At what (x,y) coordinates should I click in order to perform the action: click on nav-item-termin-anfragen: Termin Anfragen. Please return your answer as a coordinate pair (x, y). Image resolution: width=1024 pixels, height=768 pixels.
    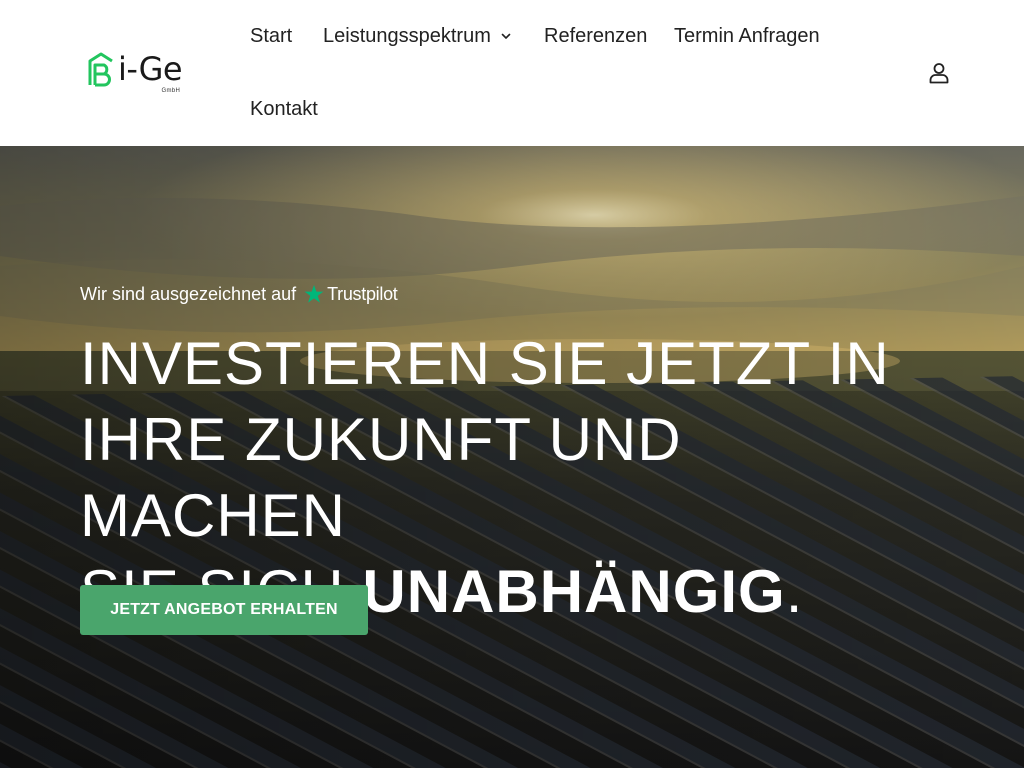
    Looking at the image, I should click on (747, 36).